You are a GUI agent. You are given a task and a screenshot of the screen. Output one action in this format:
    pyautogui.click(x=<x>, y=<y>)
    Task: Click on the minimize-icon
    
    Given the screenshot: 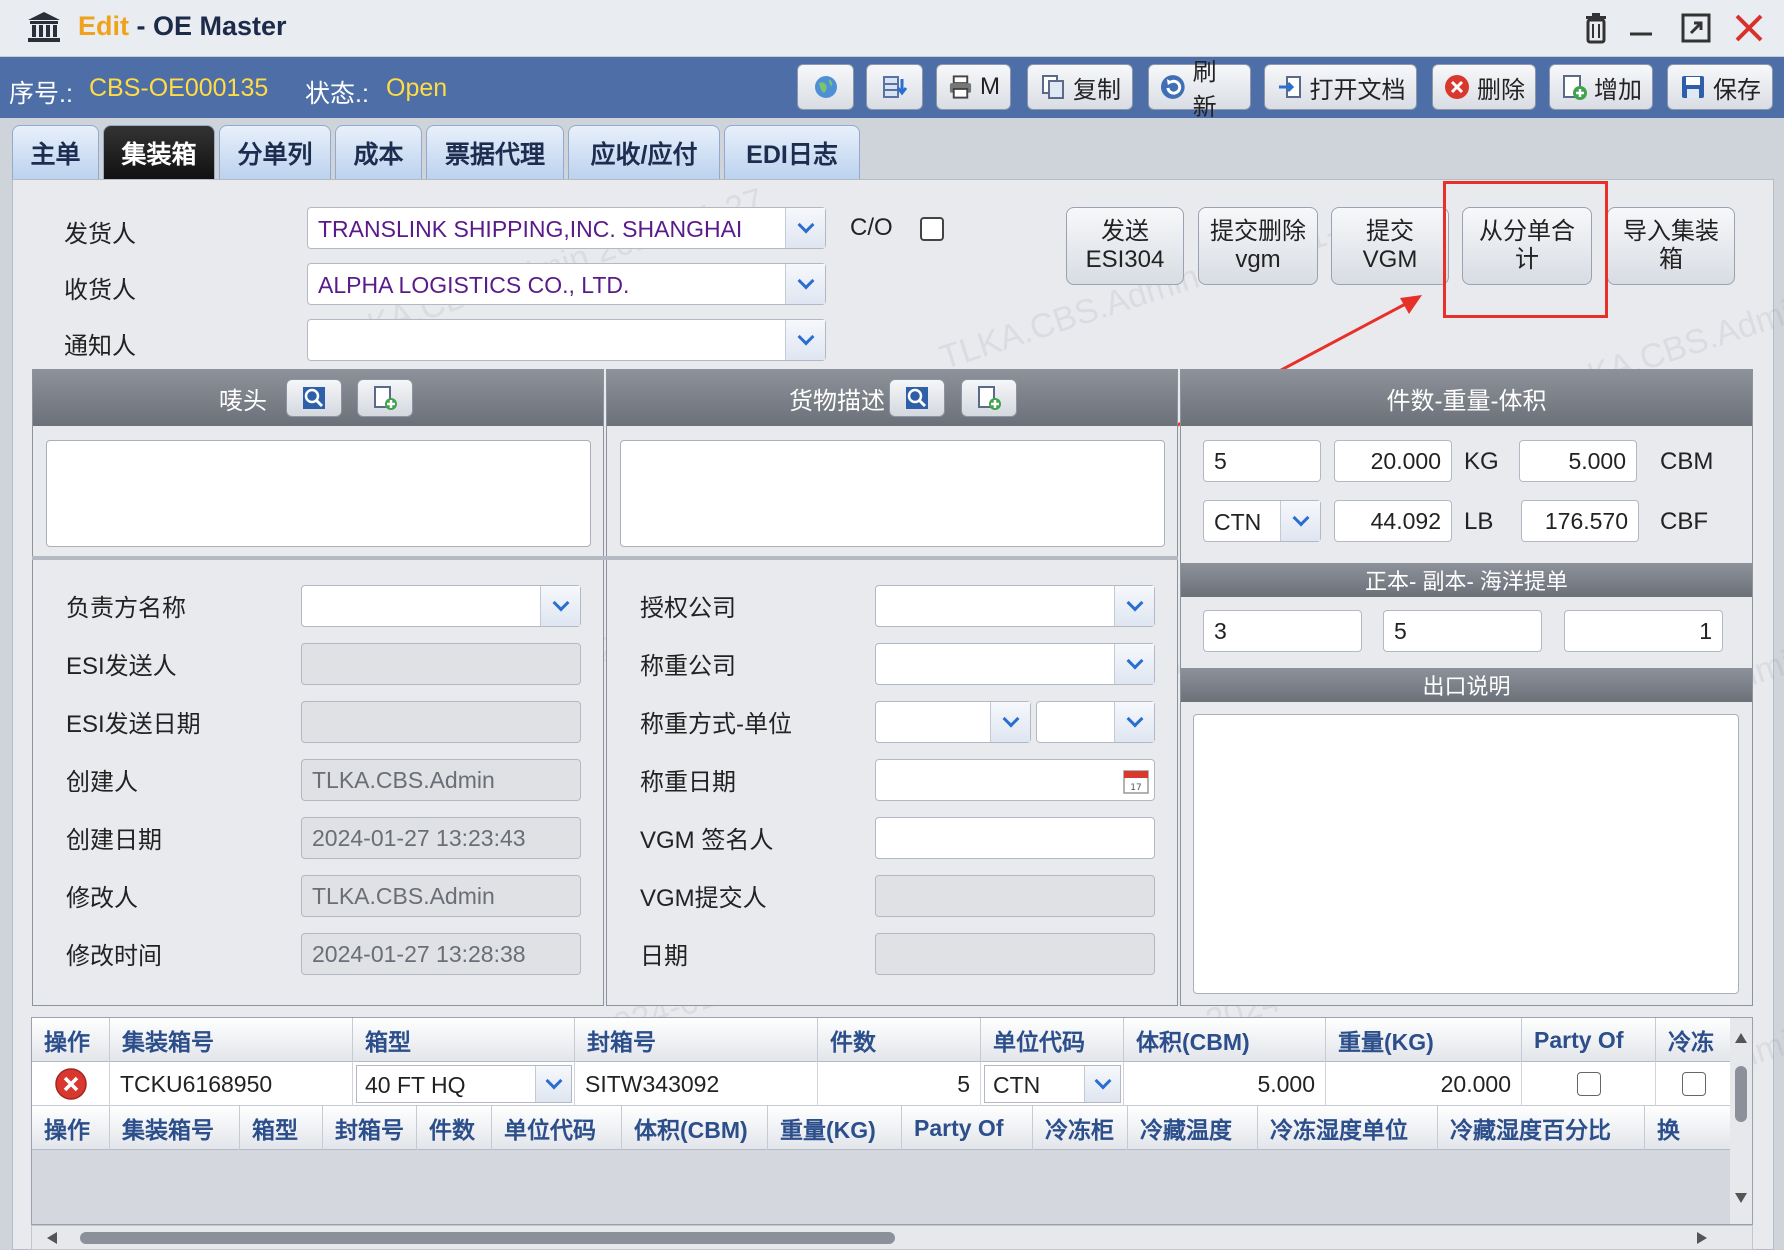 What is the action you would take?
    pyautogui.click(x=1641, y=28)
    